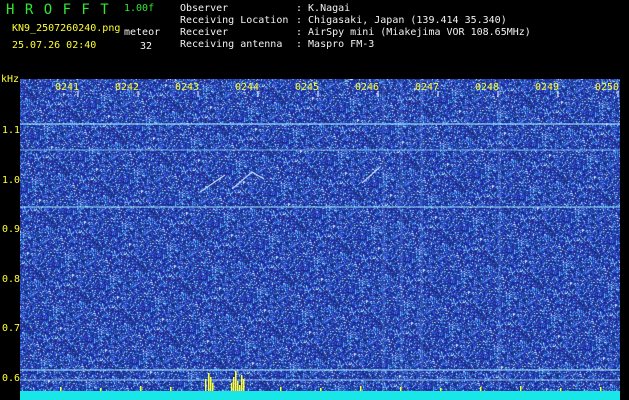 This screenshot has height=400, width=629. I want to click on app-version: 1.00f, so click(139, 8).